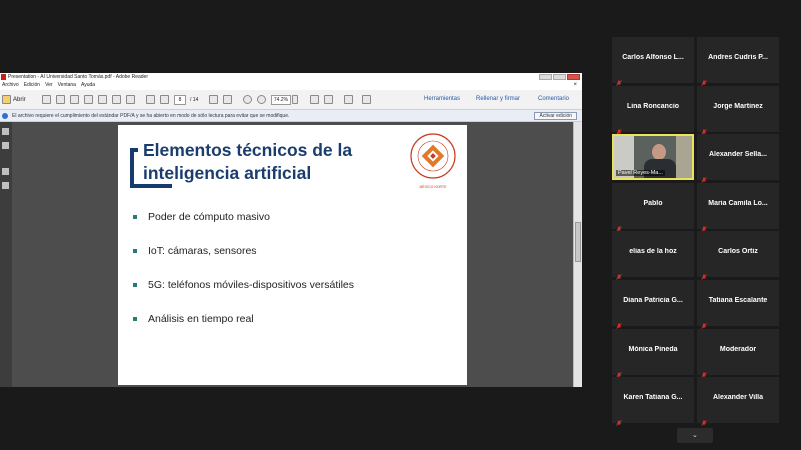 The image size is (801, 450). Describe the element at coordinates (248, 150) in the screenshot. I see `slide-title-line-1: Elementos técnicos de la` at that location.